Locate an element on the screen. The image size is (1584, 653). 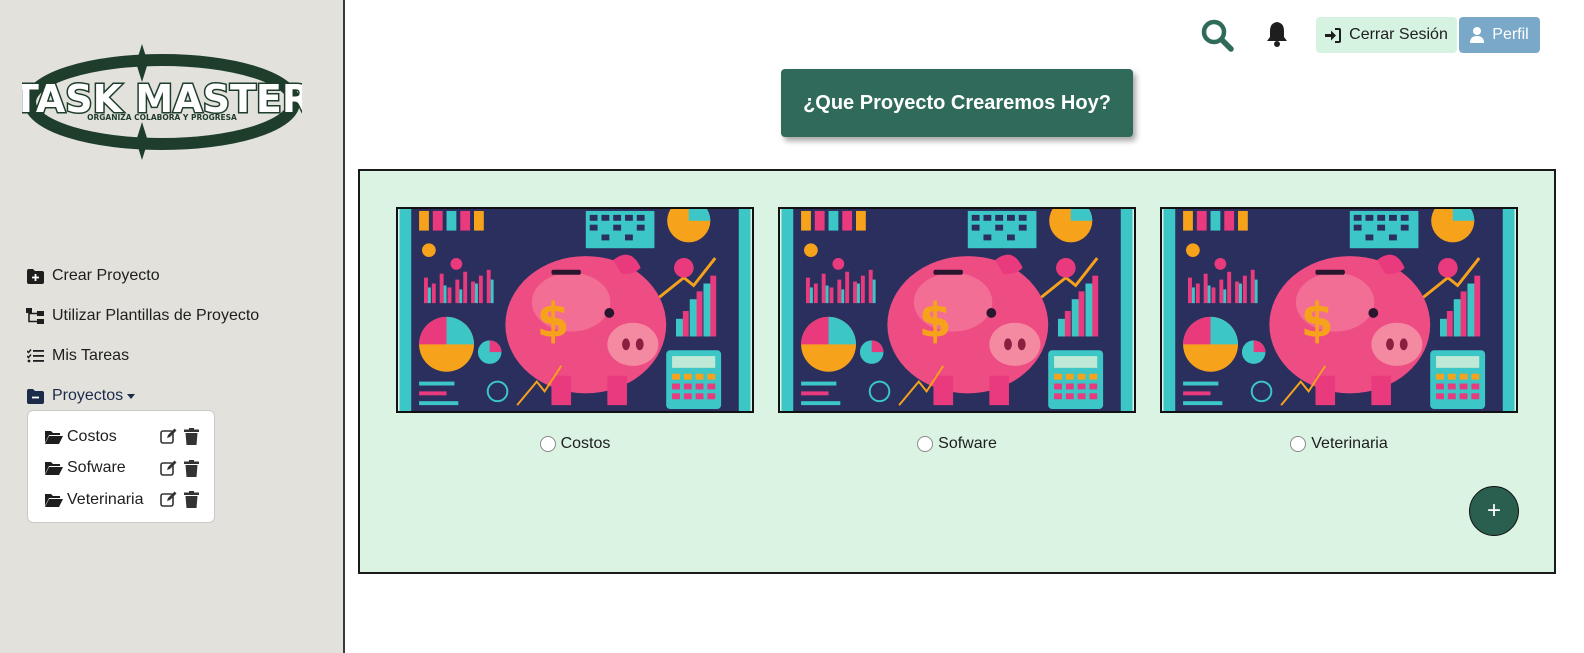
project-name: Veterinaria is located at coordinates (105, 499).